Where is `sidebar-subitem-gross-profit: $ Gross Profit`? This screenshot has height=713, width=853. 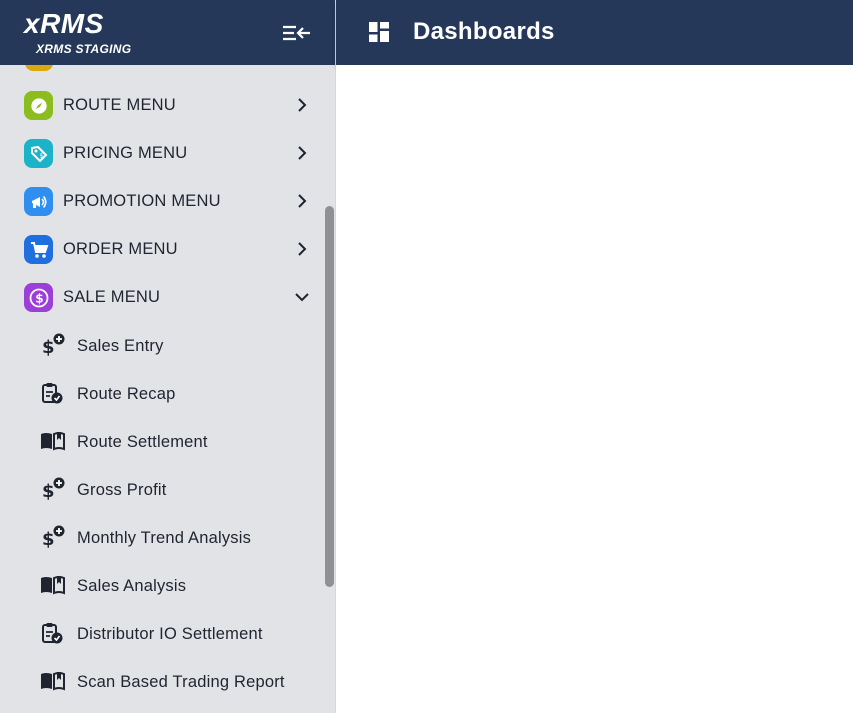 sidebar-subitem-gross-profit: $ Gross Profit is located at coordinates (161, 489).